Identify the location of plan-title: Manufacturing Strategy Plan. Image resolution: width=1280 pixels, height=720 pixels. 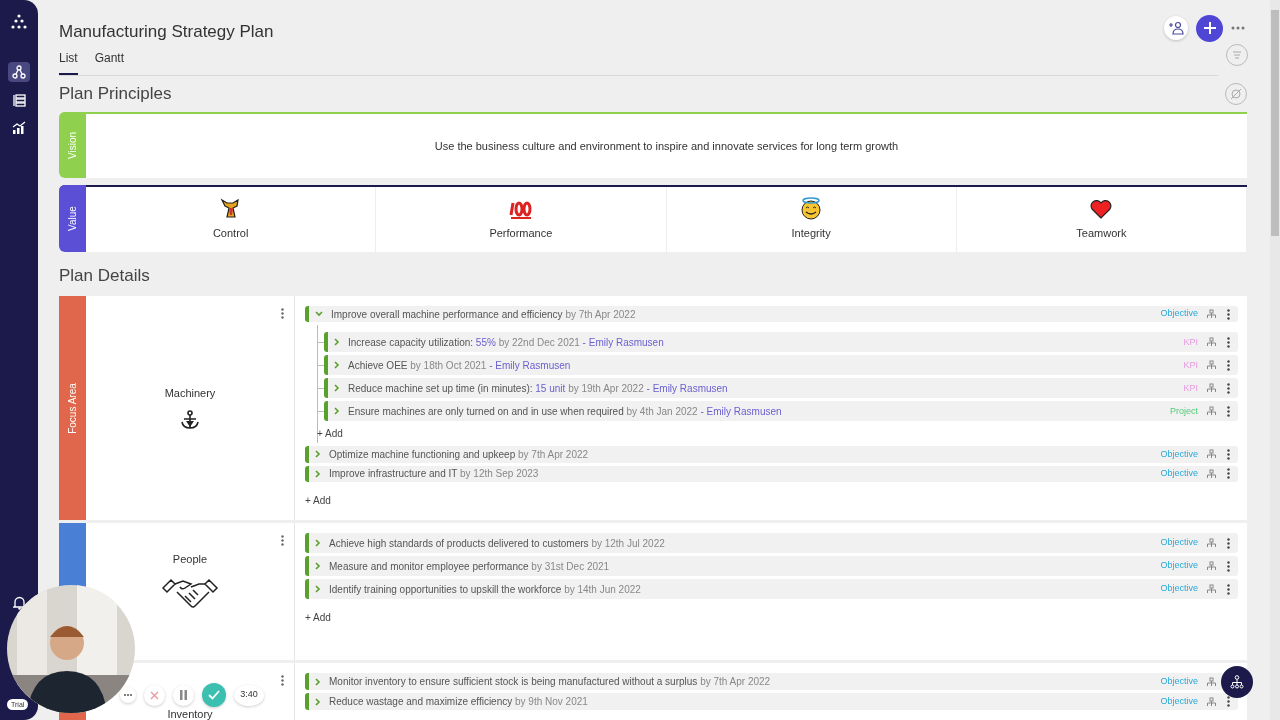
(167, 32).